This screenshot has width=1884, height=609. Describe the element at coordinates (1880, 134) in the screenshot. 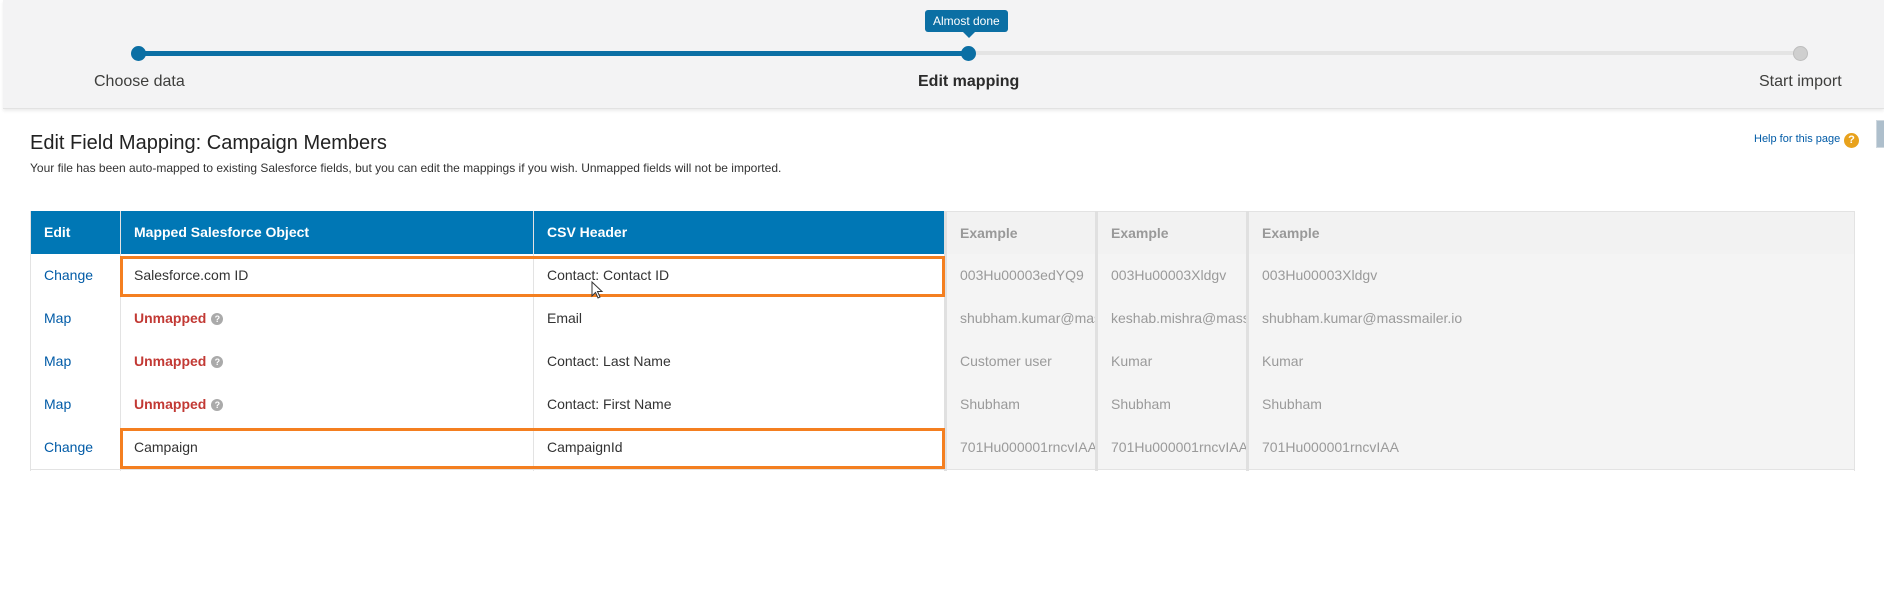

I see `side-panel-tab` at that location.